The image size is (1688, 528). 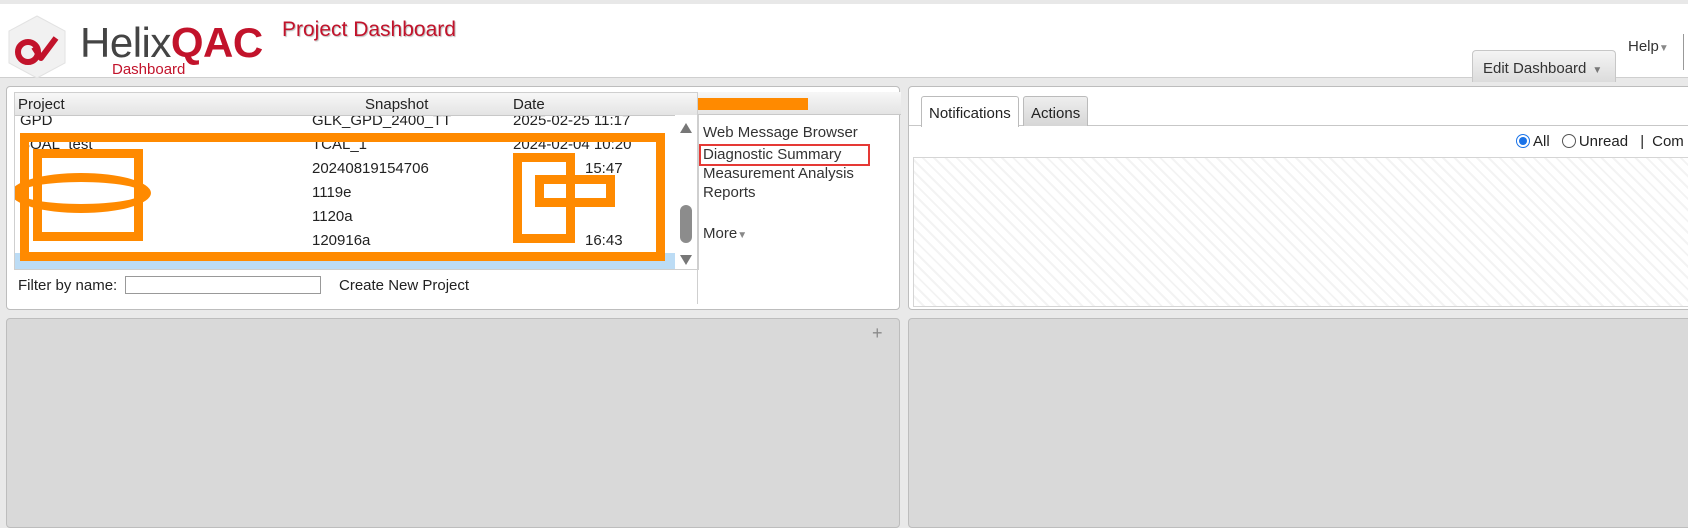 What do you see at coordinates (1643, 46) in the screenshot?
I see `help-label: Help` at bounding box center [1643, 46].